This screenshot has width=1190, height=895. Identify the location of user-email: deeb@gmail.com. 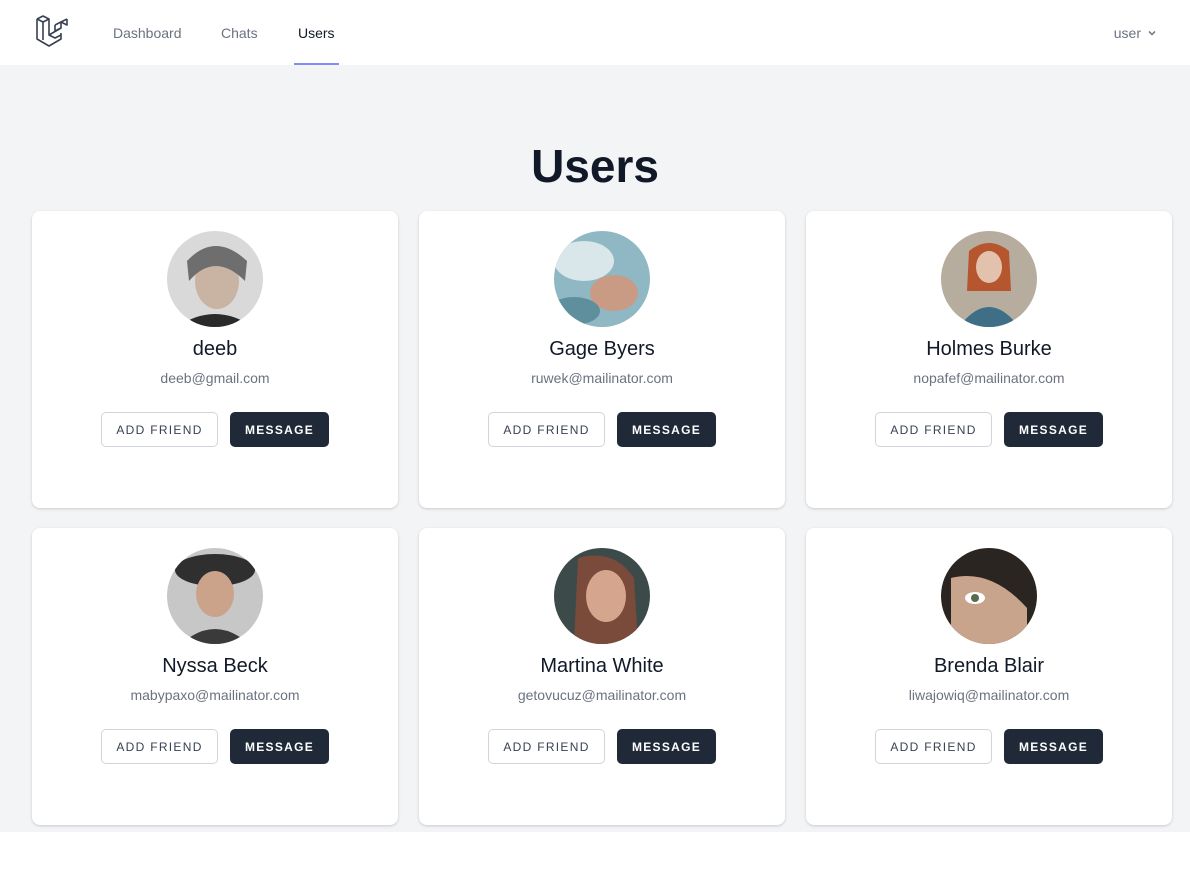
(215, 378).